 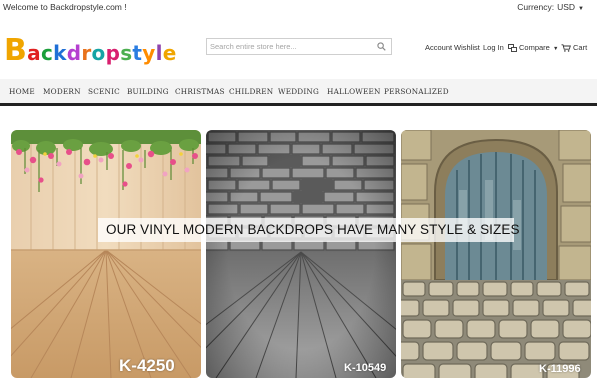 I want to click on nav-item-building: BUILDING, so click(x=148, y=91).